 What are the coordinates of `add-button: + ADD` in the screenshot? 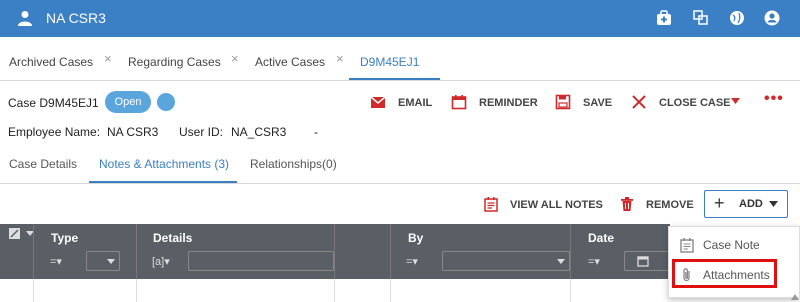 It's located at (746, 204).